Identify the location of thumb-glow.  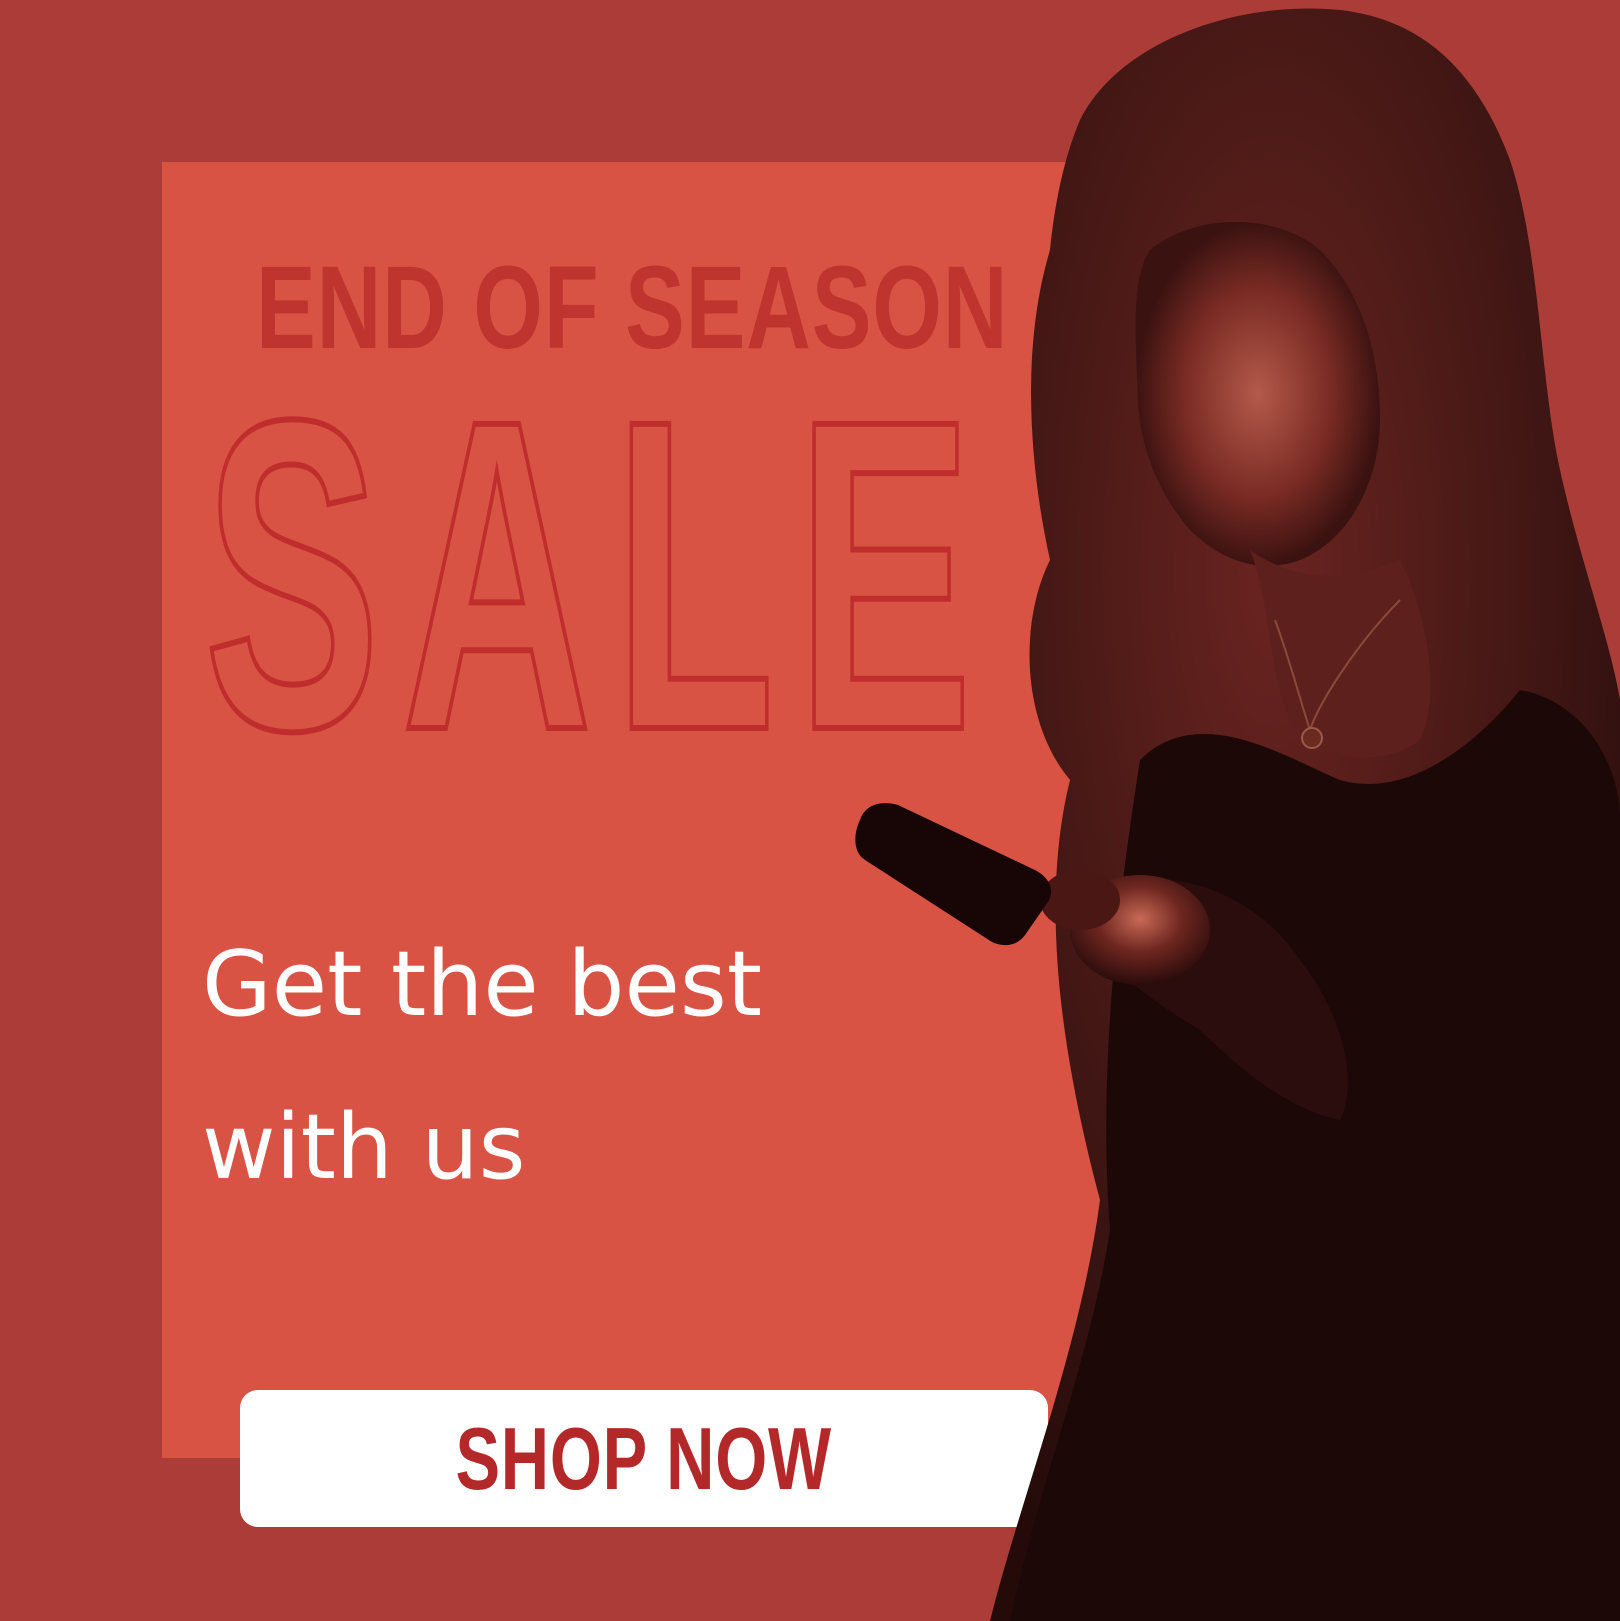
(1080, 900).